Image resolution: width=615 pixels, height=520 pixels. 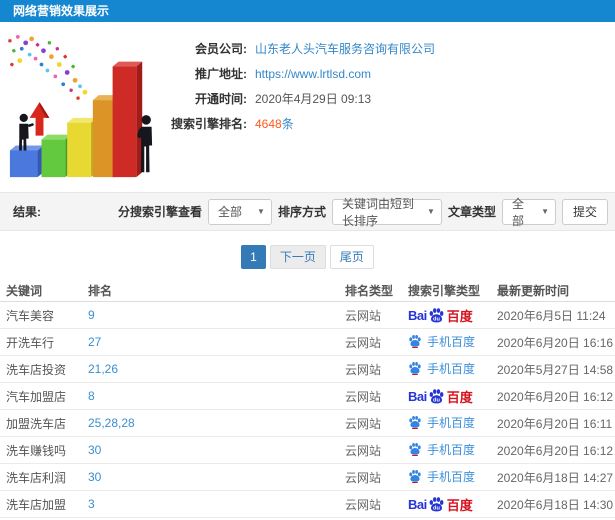 What do you see at coordinates (313, 99) in the screenshot?
I see `info-value: 2020年4月29日 09:13` at bounding box center [313, 99].